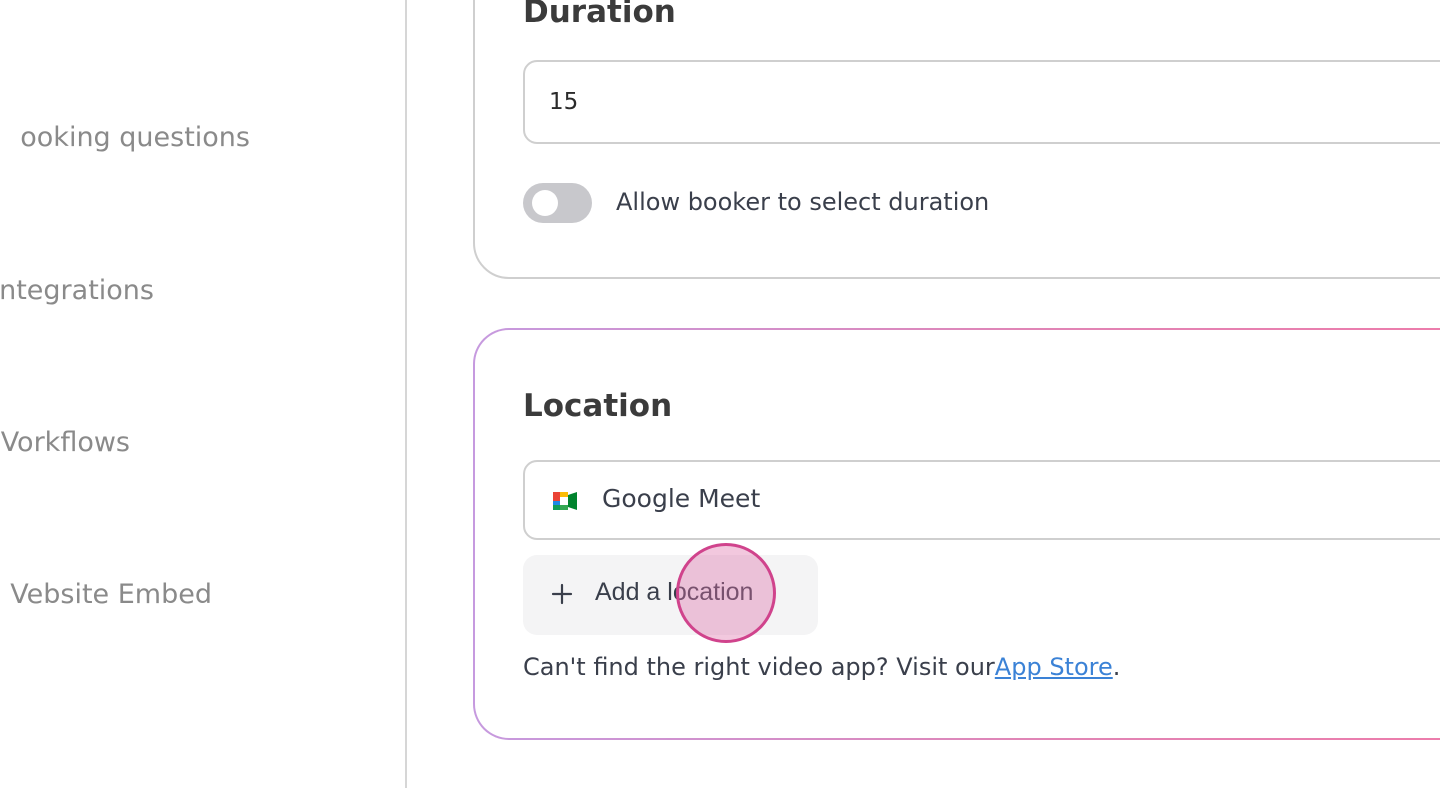  I want to click on sidebar-item-workflows: Vorkflows, so click(65, 442).